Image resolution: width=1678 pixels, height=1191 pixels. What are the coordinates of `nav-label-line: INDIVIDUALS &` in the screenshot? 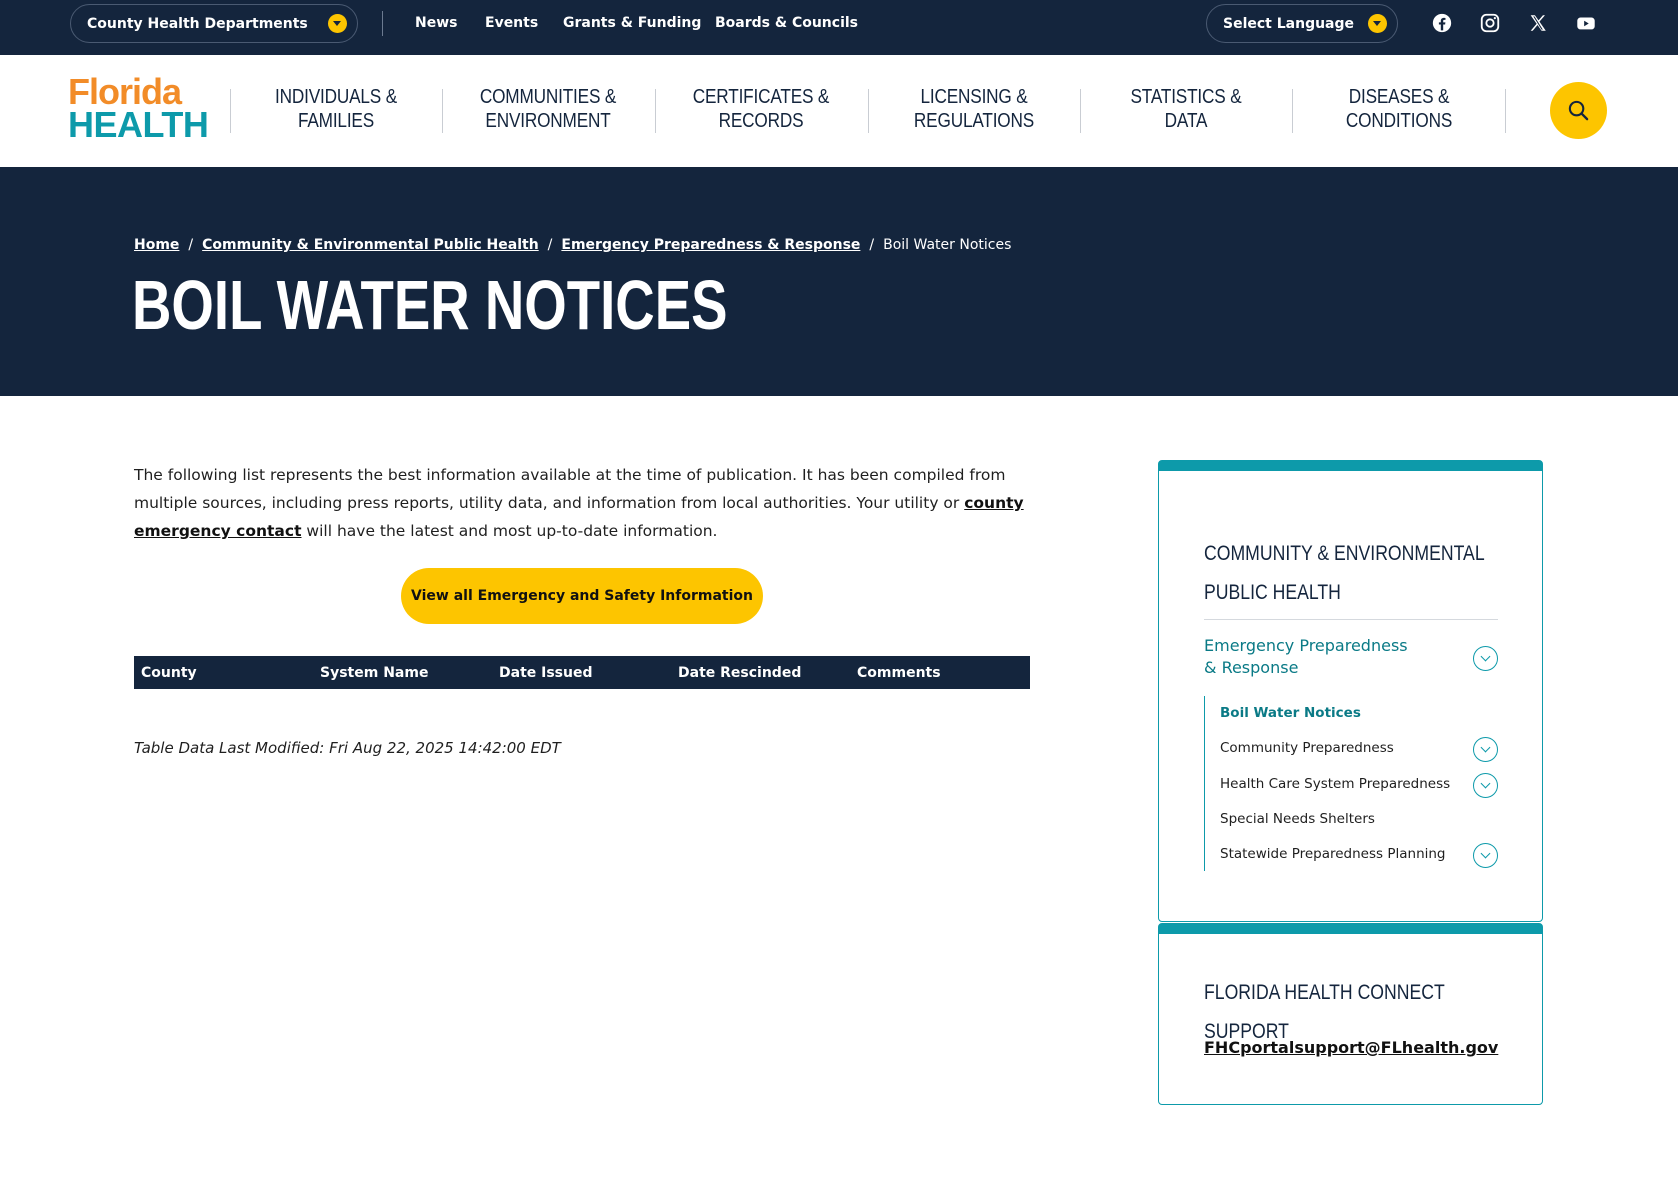 It's located at (336, 97).